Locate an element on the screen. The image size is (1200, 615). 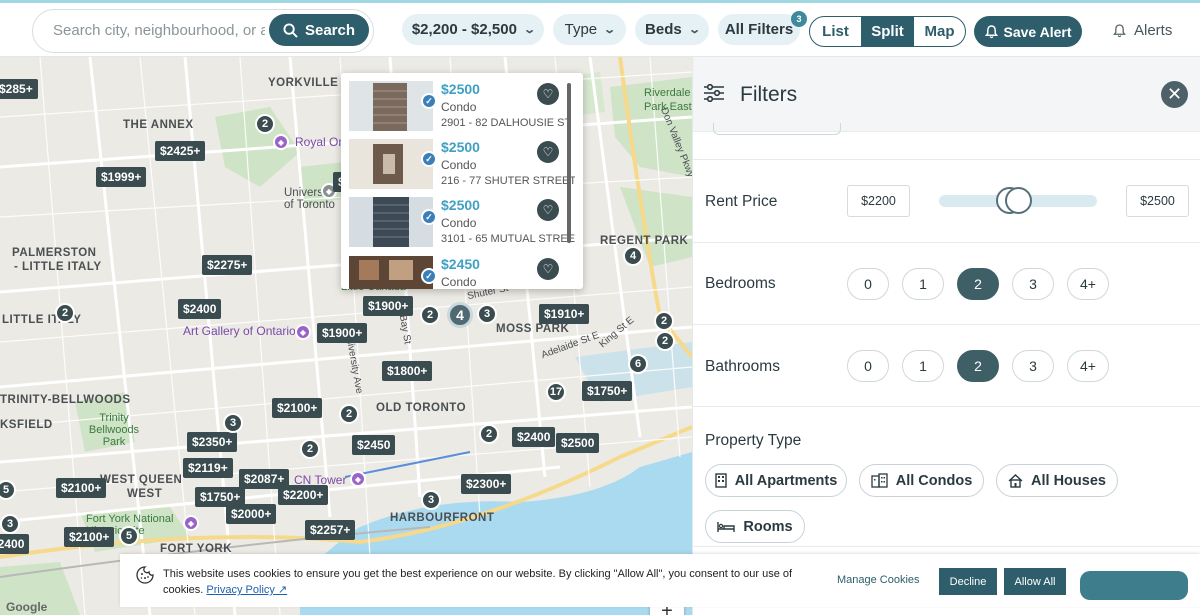
bedrooms-option-2: 2 is located at coordinates (978, 284).